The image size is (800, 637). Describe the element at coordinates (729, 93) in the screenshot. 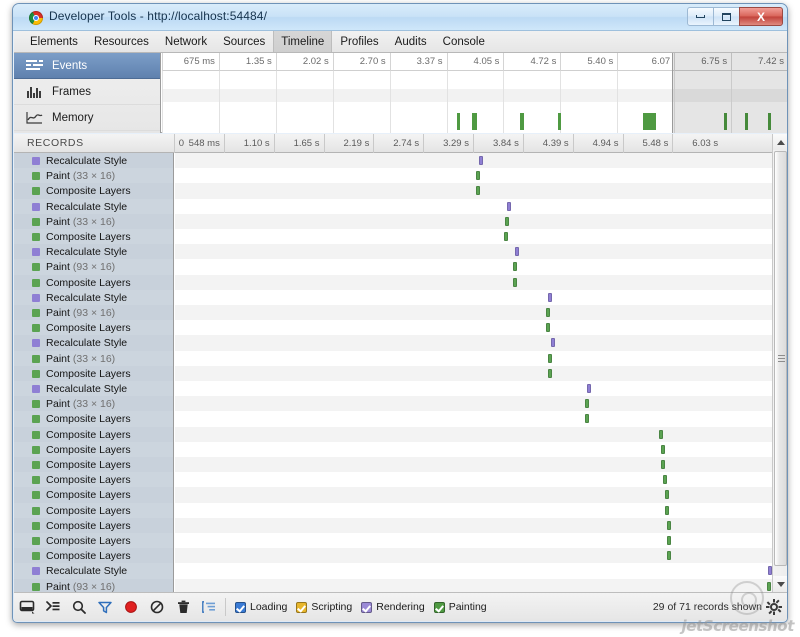

I see `overview-dimmed-region` at that location.